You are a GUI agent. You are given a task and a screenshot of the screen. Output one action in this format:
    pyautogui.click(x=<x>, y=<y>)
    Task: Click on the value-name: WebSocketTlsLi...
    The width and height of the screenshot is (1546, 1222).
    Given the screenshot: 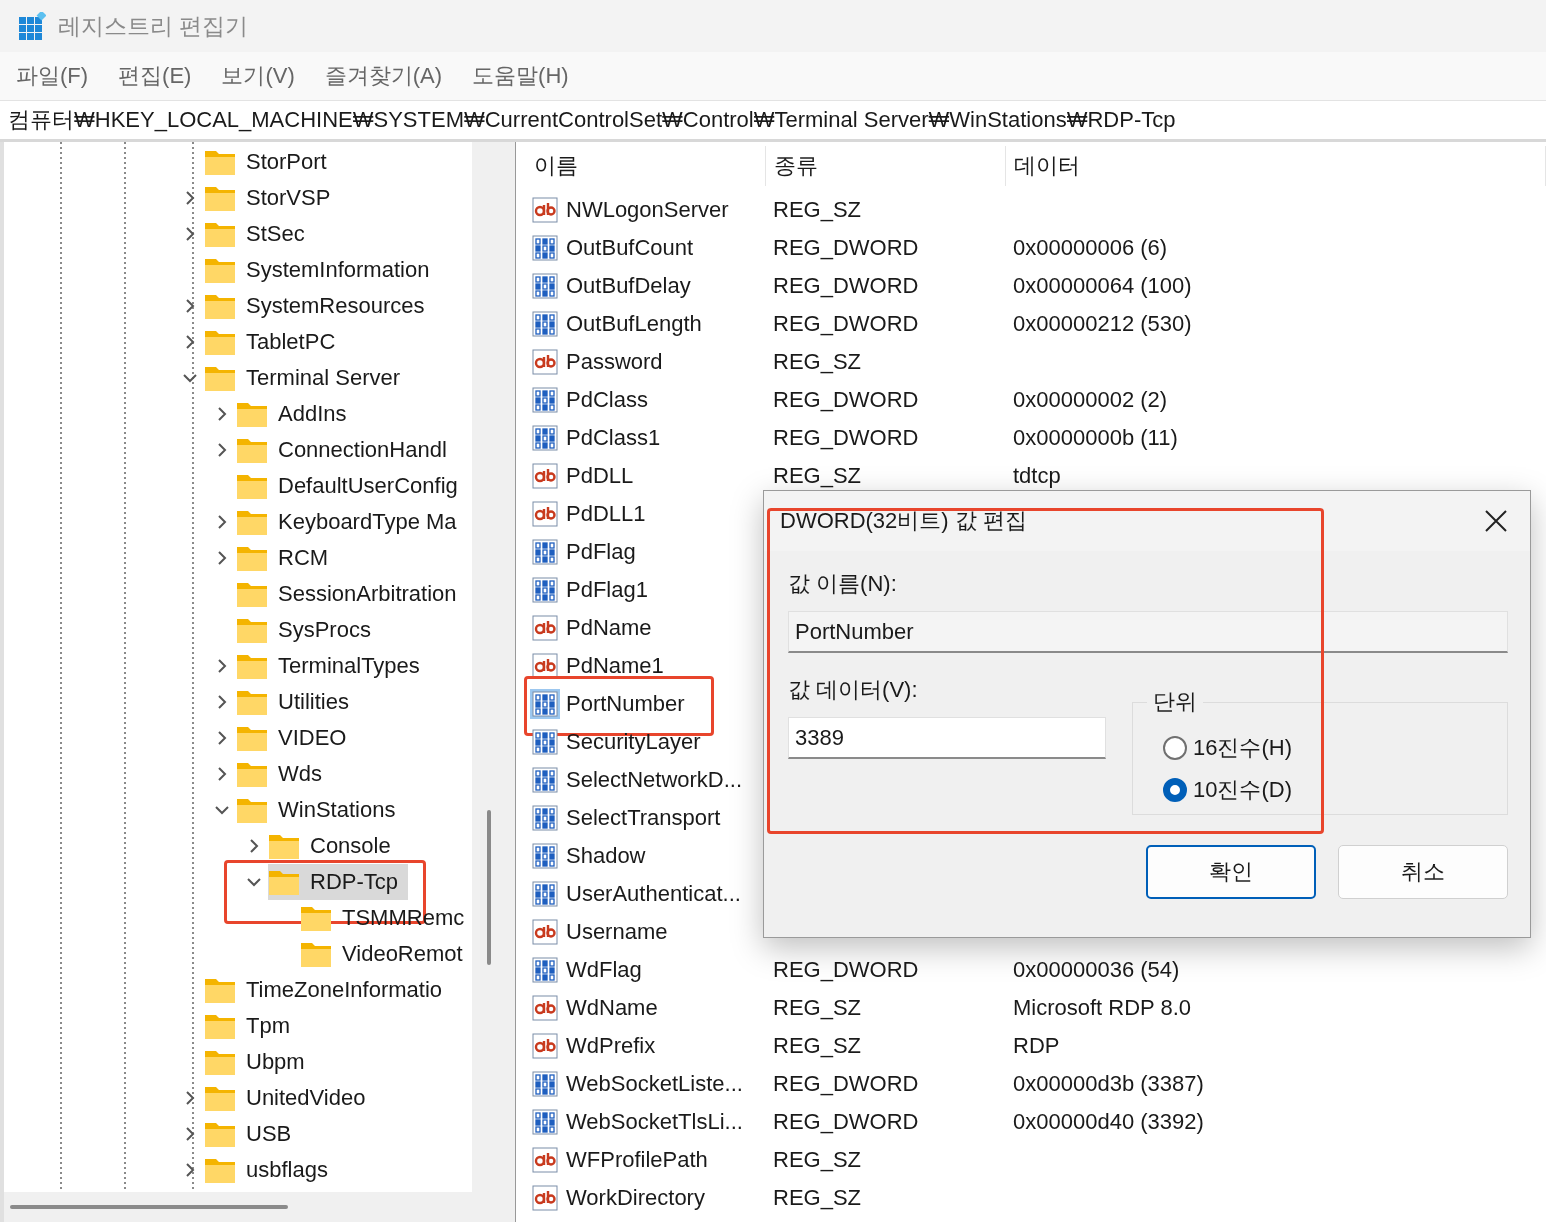 What is the action you would take?
    pyautogui.click(x=654, y=1122)
    